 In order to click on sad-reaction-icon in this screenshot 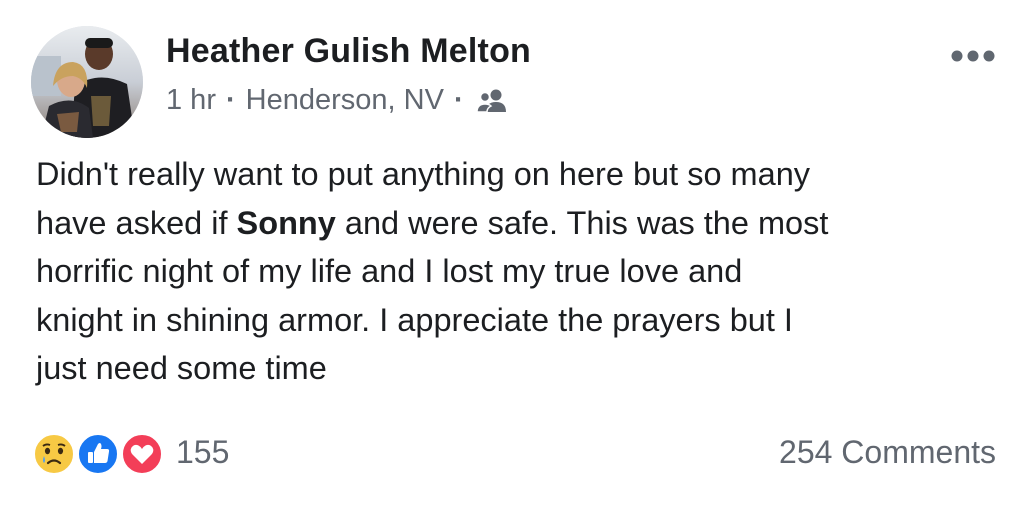, I will do `click(54, 454)`.